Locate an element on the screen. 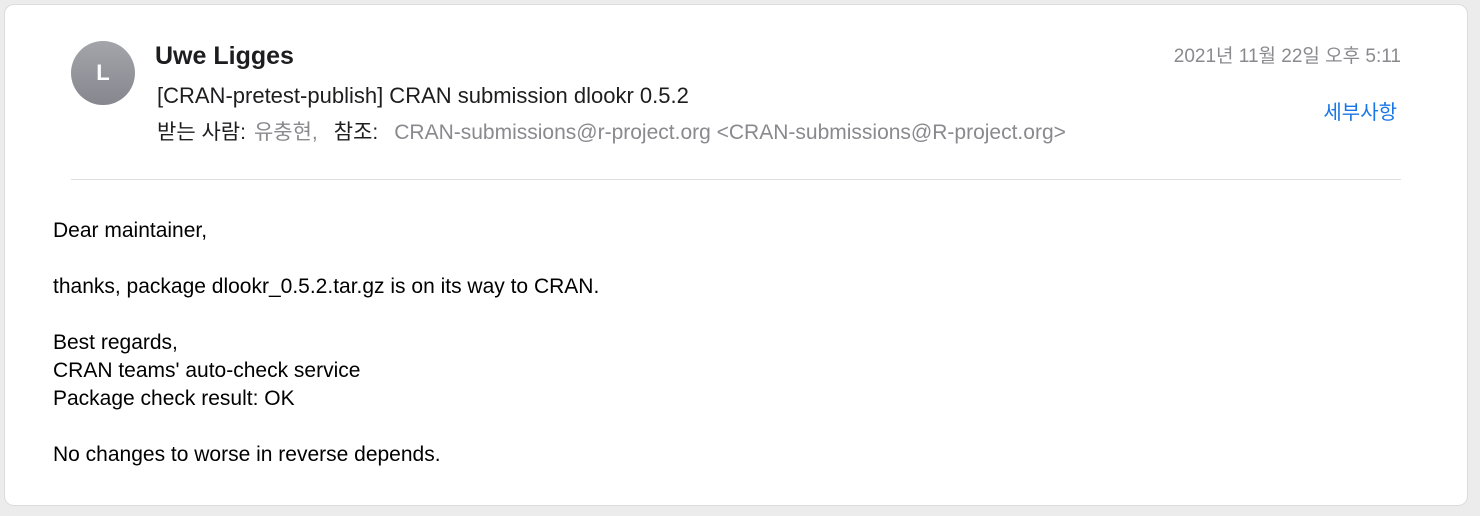 This screenshot has height=516, width=1480. body-line: Package check result: OK is located at coordinates (174, 398).